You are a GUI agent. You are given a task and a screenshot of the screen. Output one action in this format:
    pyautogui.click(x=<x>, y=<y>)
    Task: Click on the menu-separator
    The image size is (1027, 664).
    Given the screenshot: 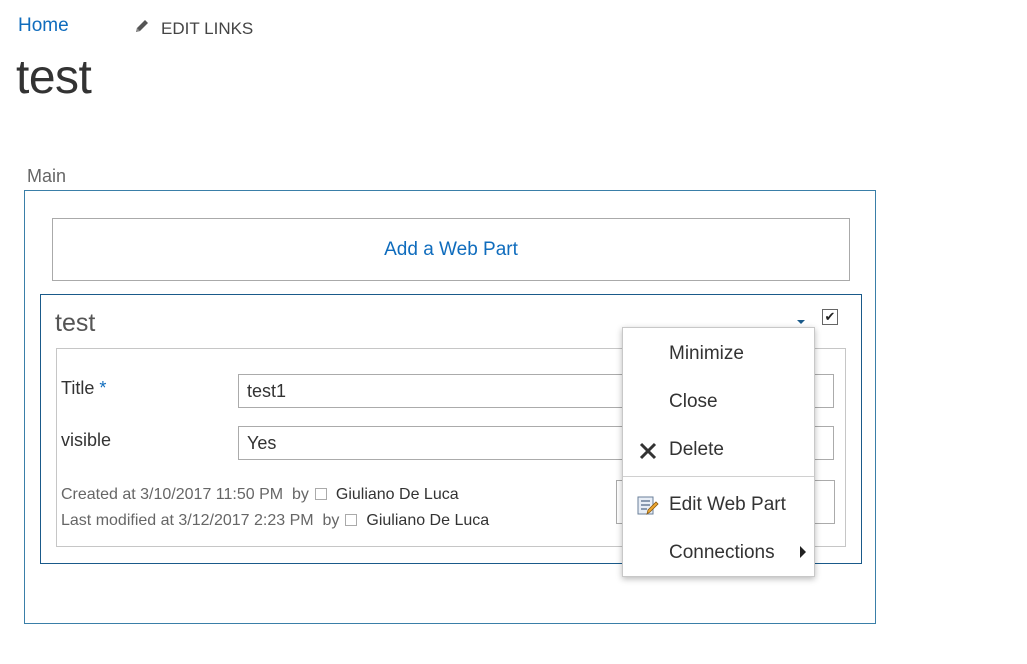 What is the action you would take?
    pyautogui.click(x=718, y=476)
    